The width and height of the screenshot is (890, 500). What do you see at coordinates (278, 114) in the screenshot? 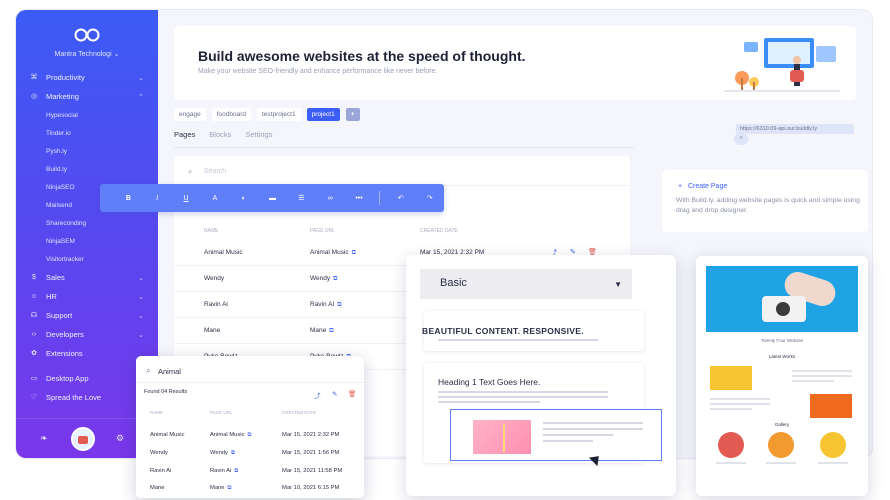
I see `breadcrumb-item: testproject1` at bounding box center [278, 114].